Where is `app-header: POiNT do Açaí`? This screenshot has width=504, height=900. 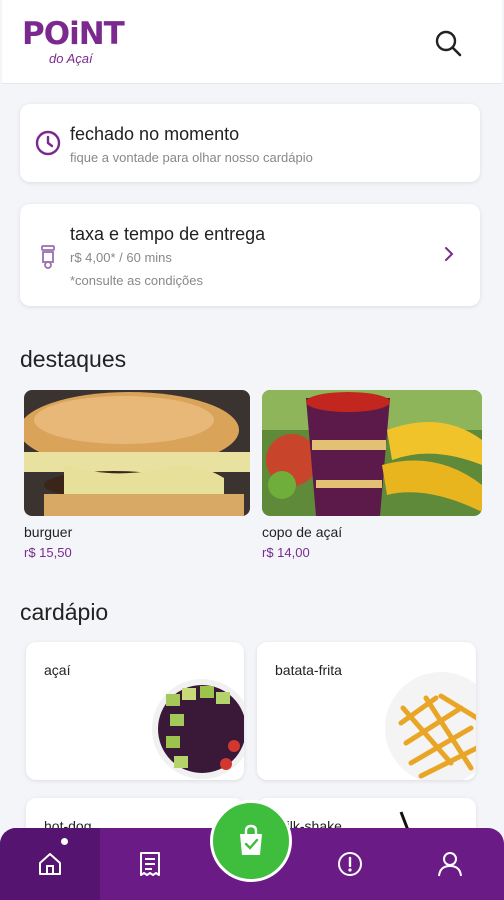
app-header: POiNT do Açaí is located at coordinates (252, 42).